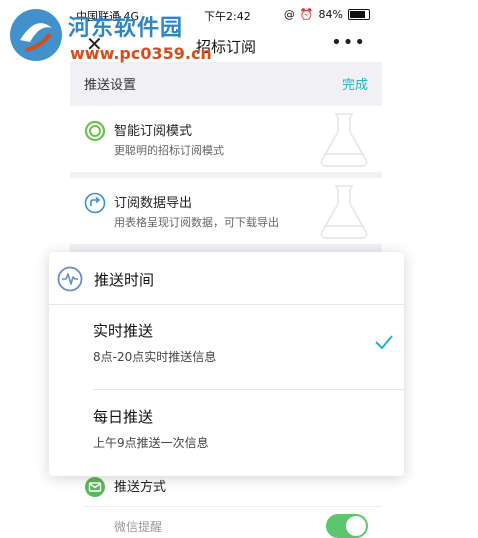 This screenshot has height=538, width=478. Describe the element at coordinates (348, 42) in the screenshot. I see `more-icon: •••` at that location.